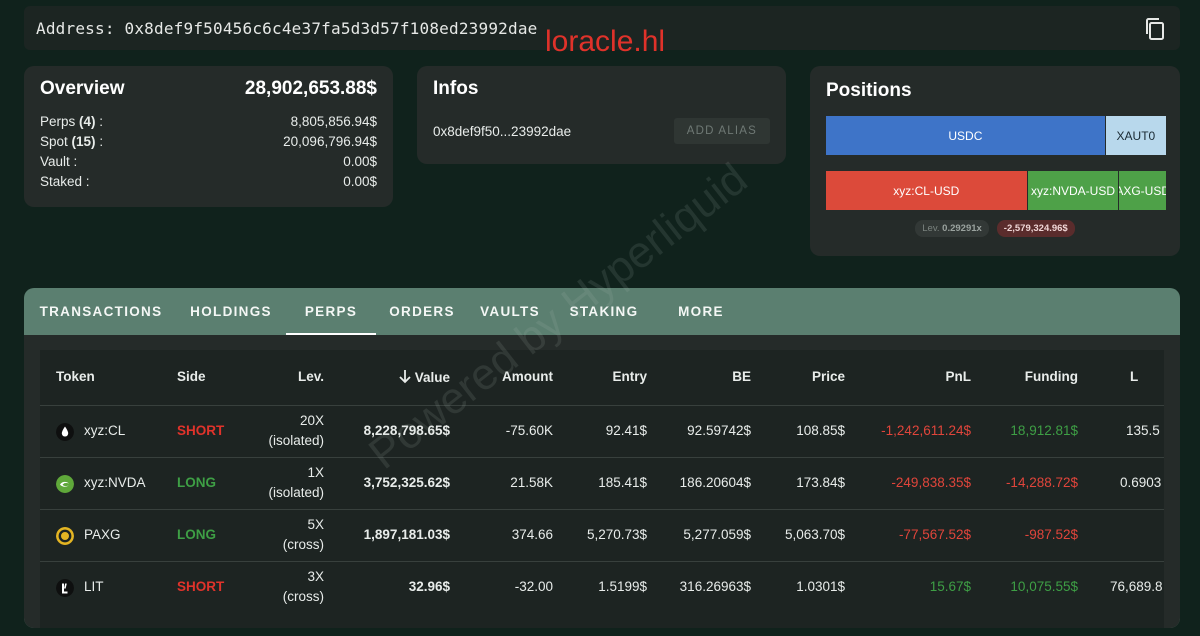 This screenshot has width=1200, height=636. I want to click on perp-bar-segment: xyz:NVDA-USD, so click(1072, 190).